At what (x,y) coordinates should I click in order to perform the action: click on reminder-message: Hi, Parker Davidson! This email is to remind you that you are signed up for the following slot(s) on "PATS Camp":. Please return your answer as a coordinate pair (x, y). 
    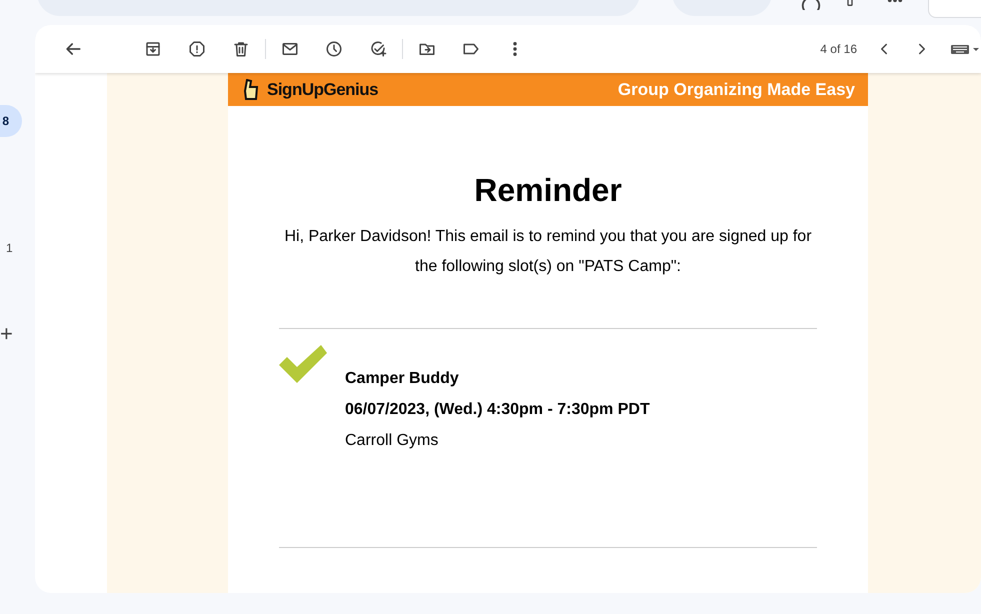
    Looking at the image, I should click on (548, 252).